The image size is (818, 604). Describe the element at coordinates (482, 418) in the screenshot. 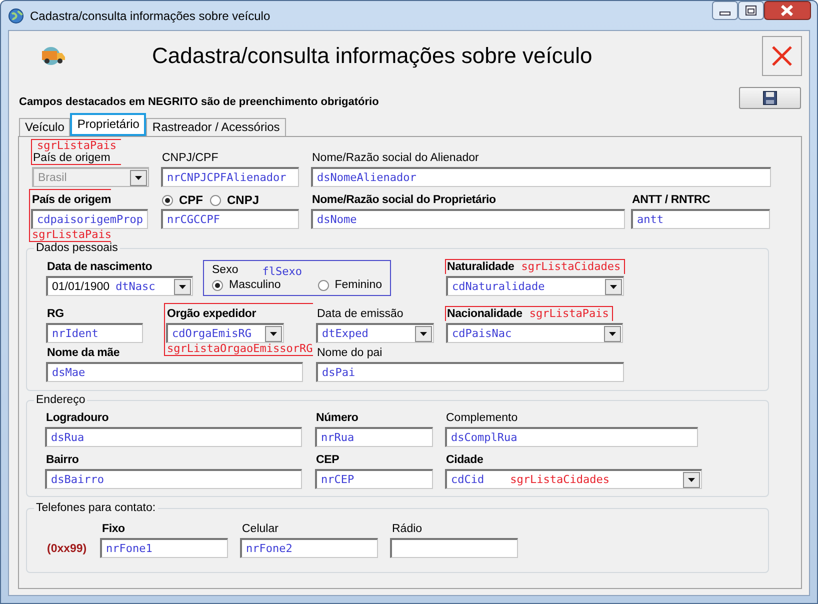

I see `field-label: Complemento` at that location.